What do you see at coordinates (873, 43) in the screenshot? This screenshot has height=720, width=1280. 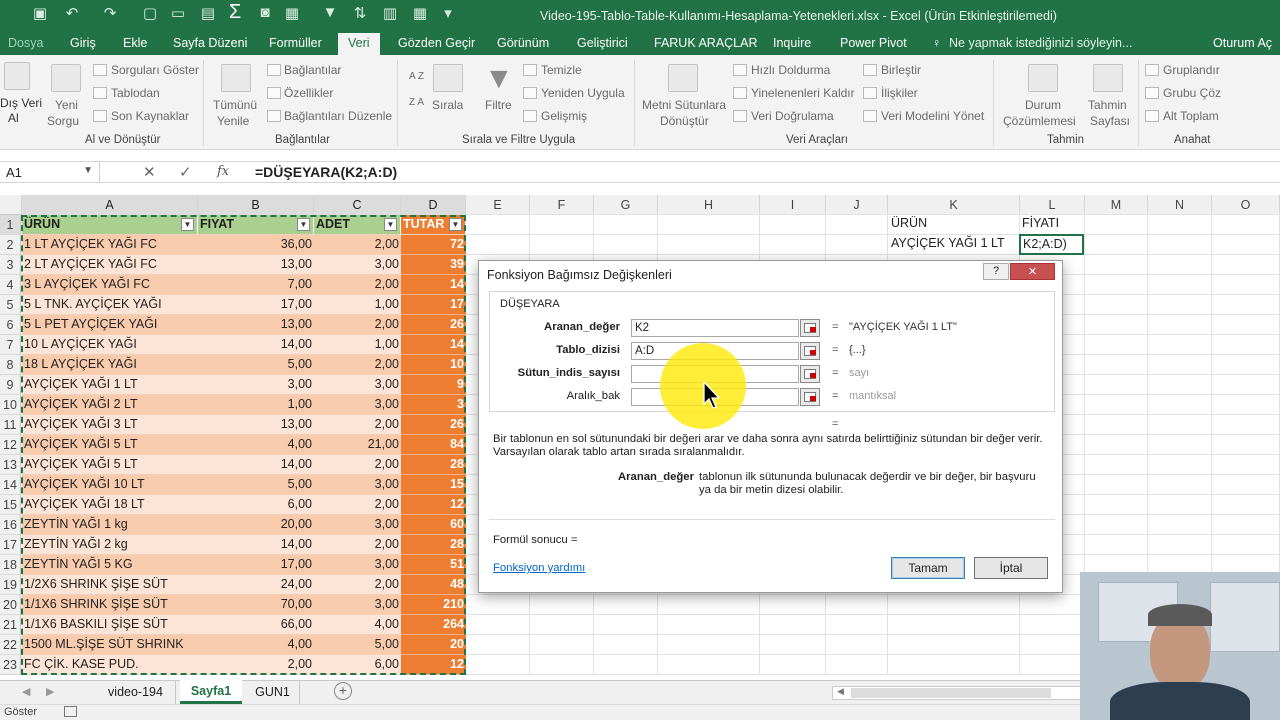 I see `tab-power-pivot: Power Pivot` at bounding box center [873, 43].